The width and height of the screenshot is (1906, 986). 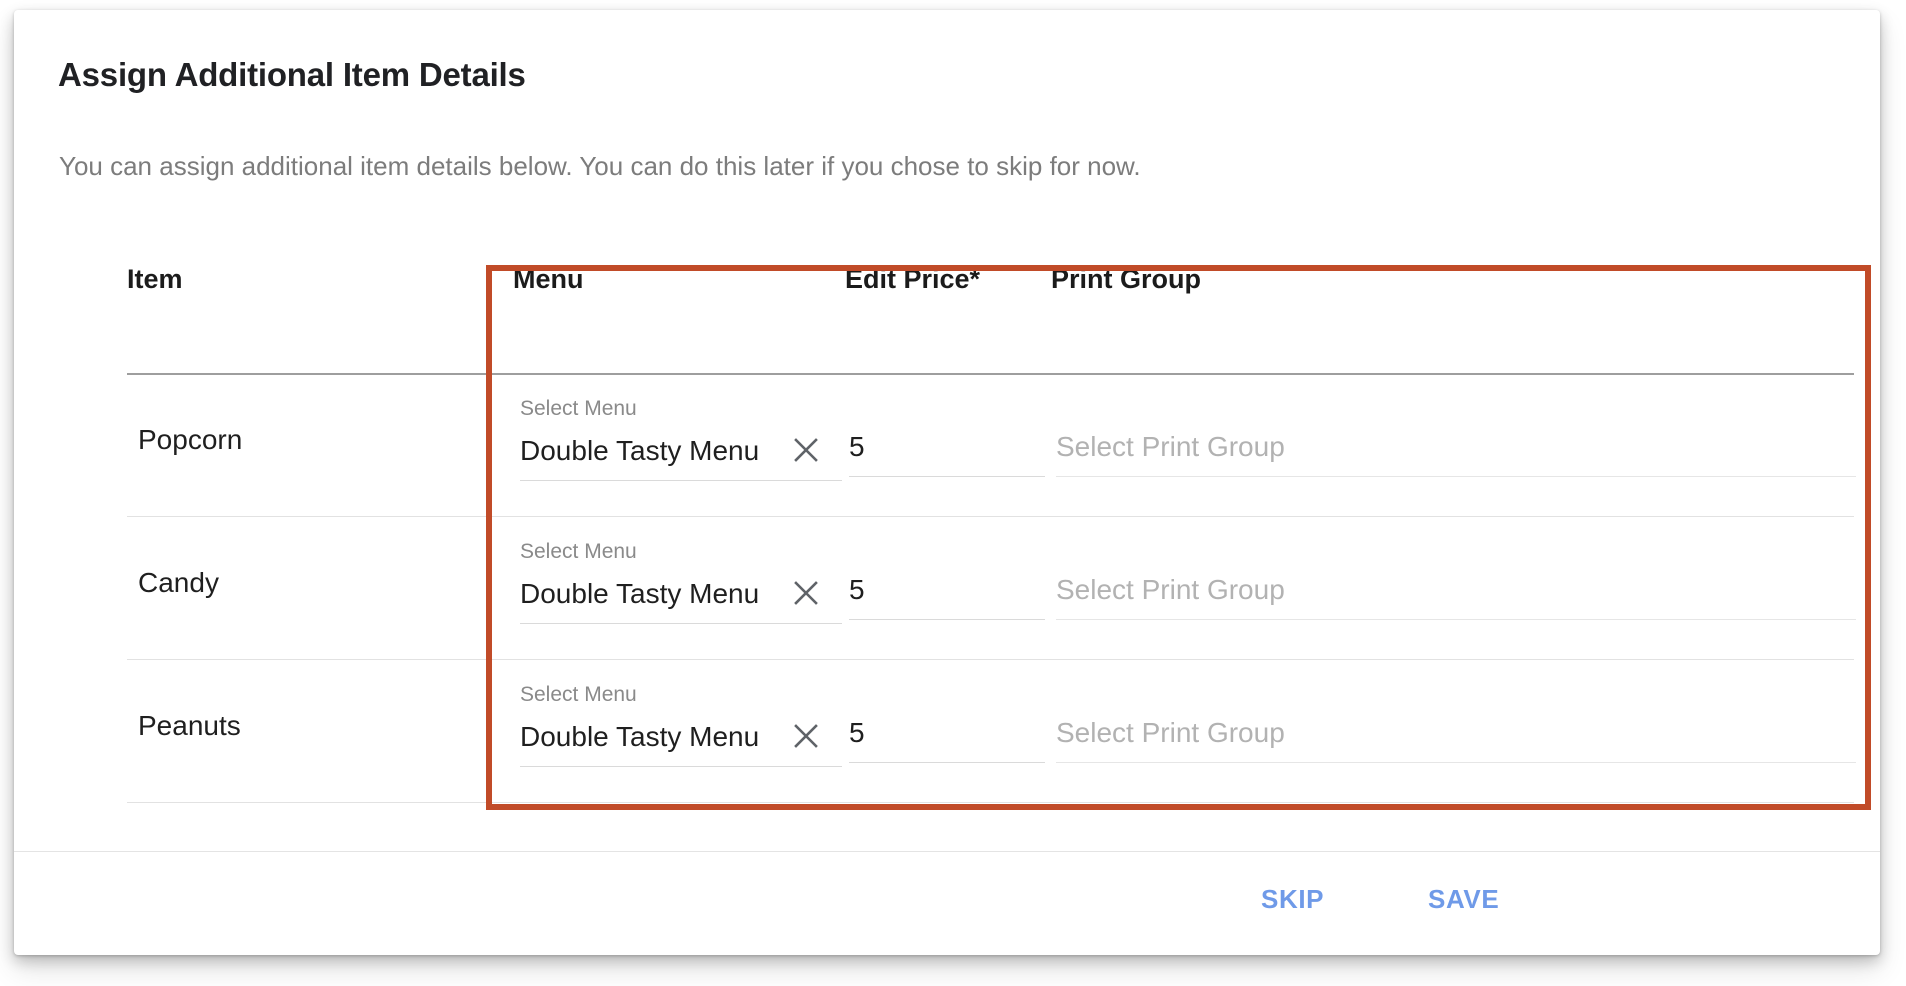 What do you see at coordinates (1292, 899) in the screenshot?
I see `skip-button: SKIP` at bounding box center [1292, 899].